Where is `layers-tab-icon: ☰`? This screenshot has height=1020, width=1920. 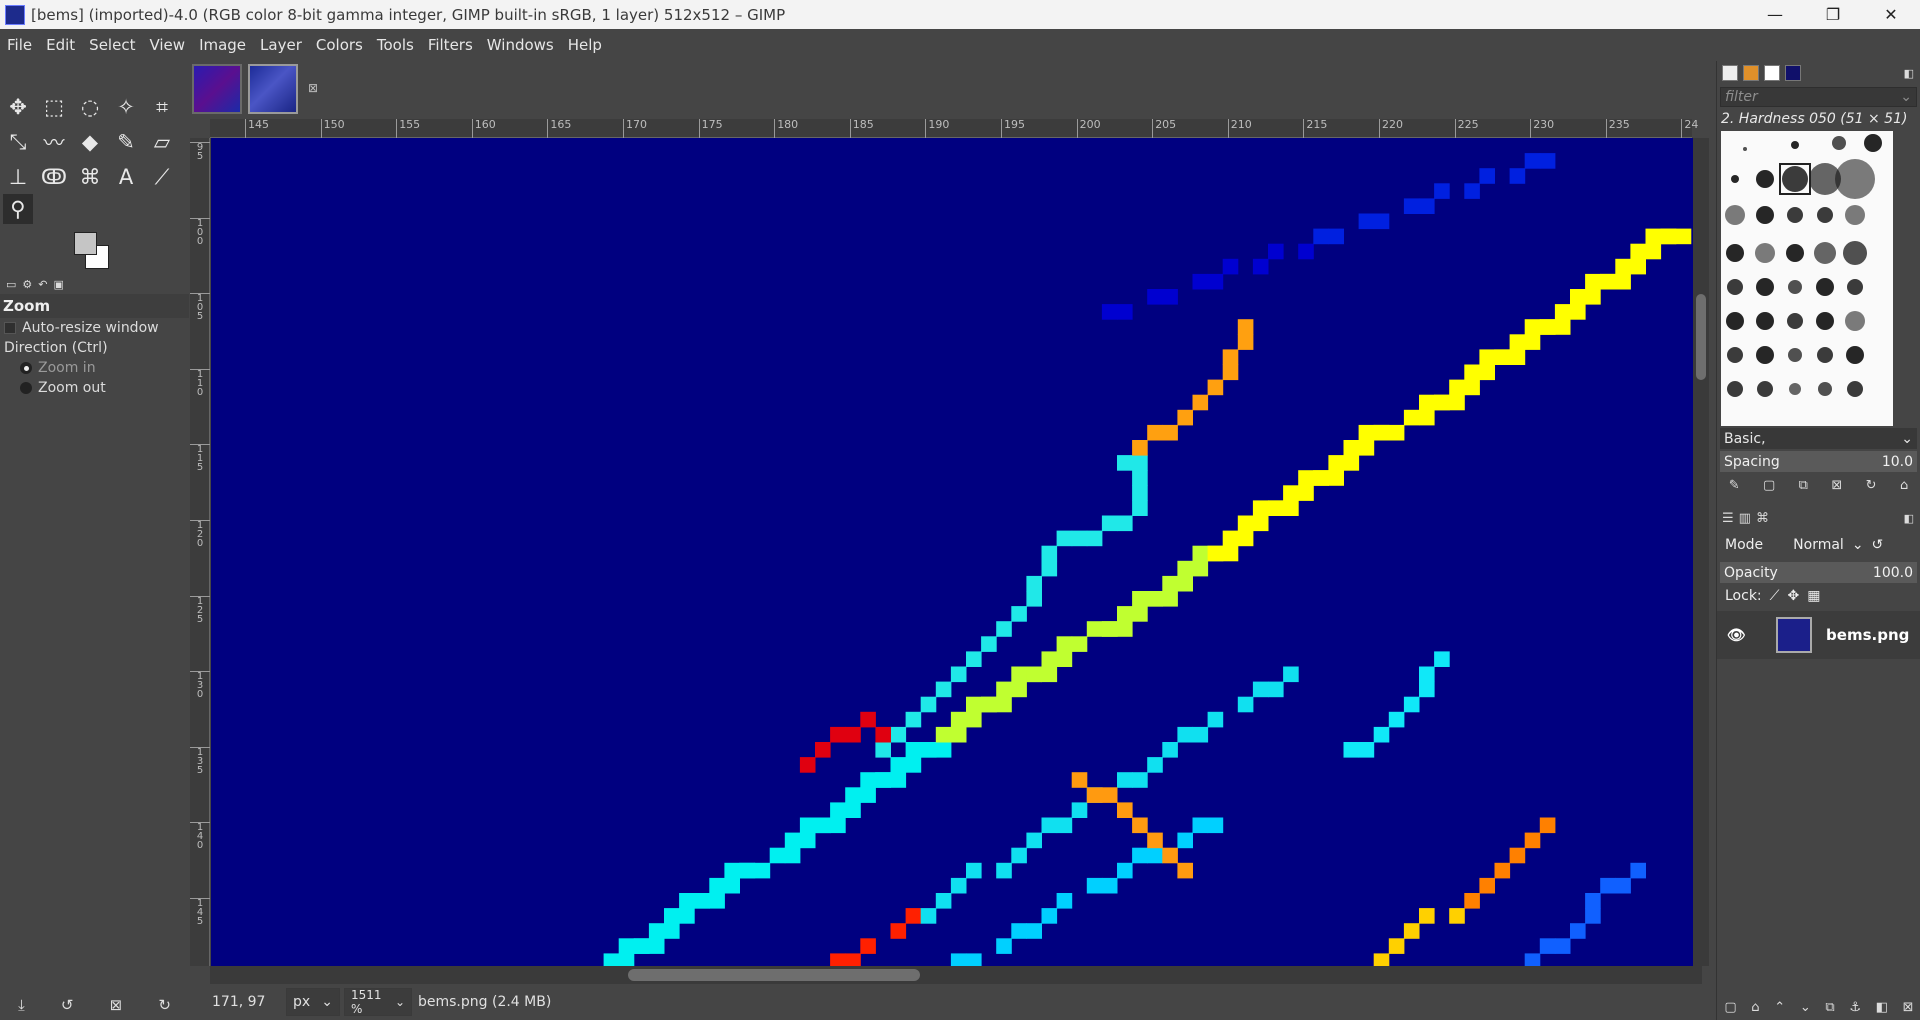 layers-tab-icon: ☰ is located at coordinates (1728, 518).